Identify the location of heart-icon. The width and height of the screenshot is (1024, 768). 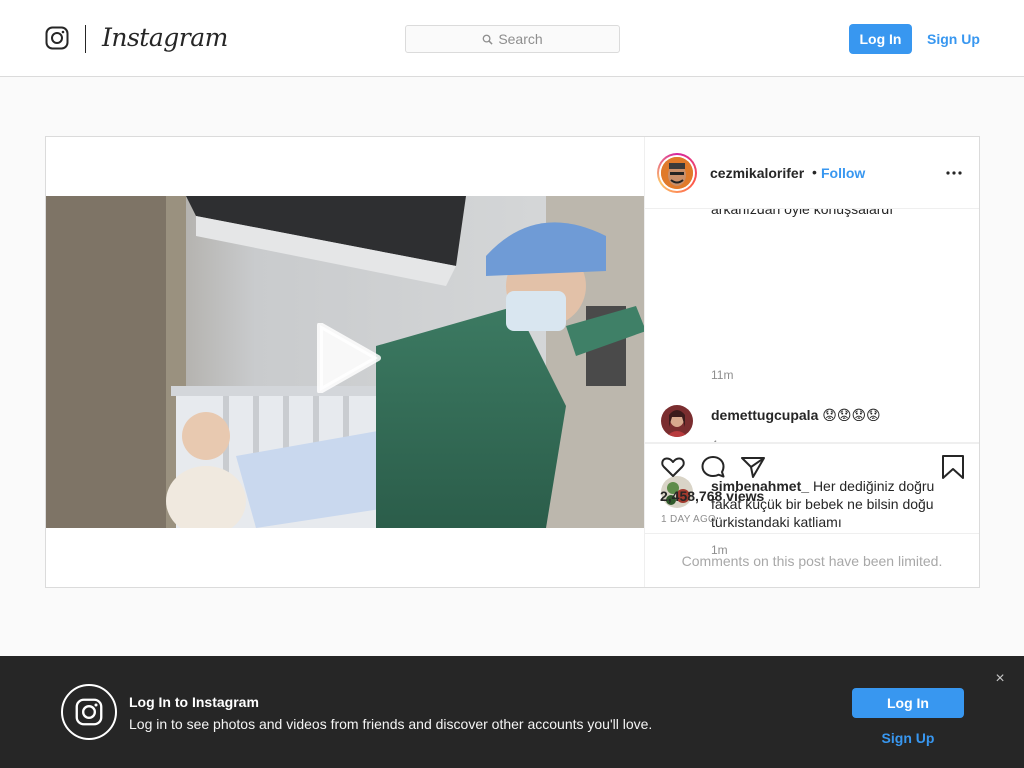
(673, 467).